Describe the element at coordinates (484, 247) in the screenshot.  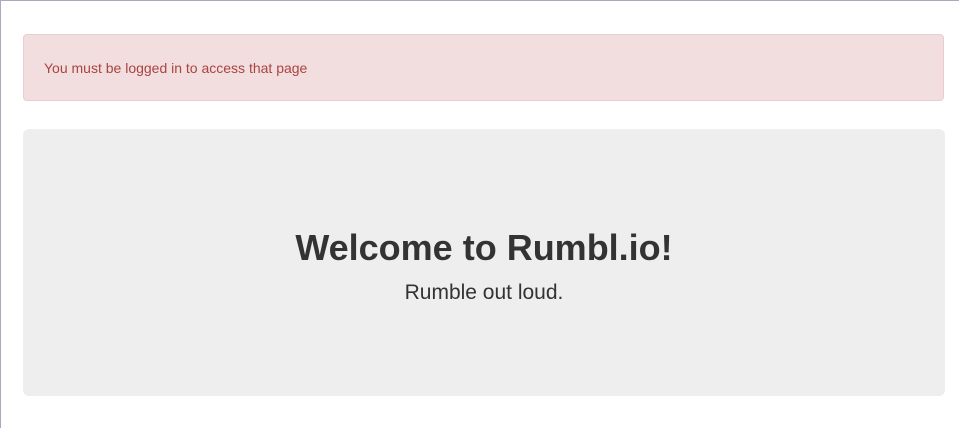
I see `hero-title: Welcome to Rumbl.io!` at that location.